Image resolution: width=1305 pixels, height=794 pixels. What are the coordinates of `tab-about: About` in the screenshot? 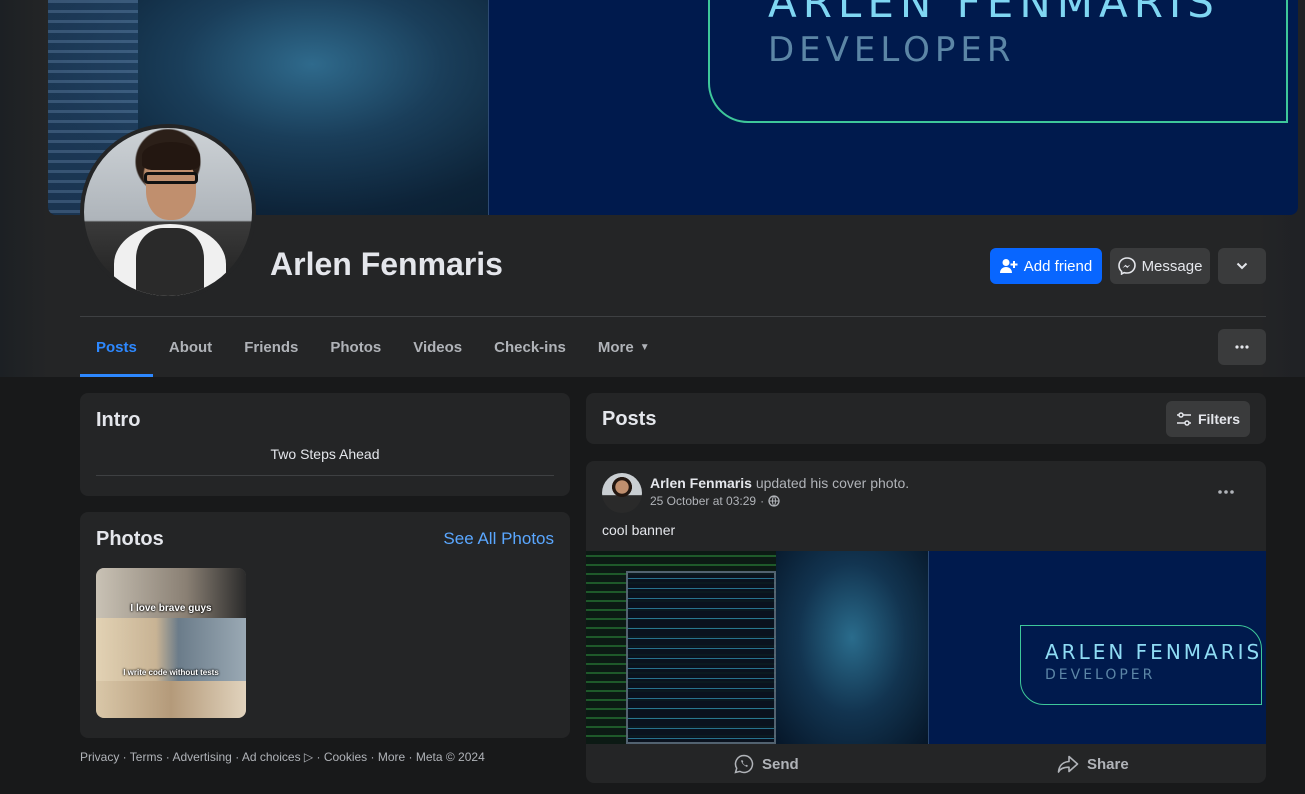 It's located at (190, 347).